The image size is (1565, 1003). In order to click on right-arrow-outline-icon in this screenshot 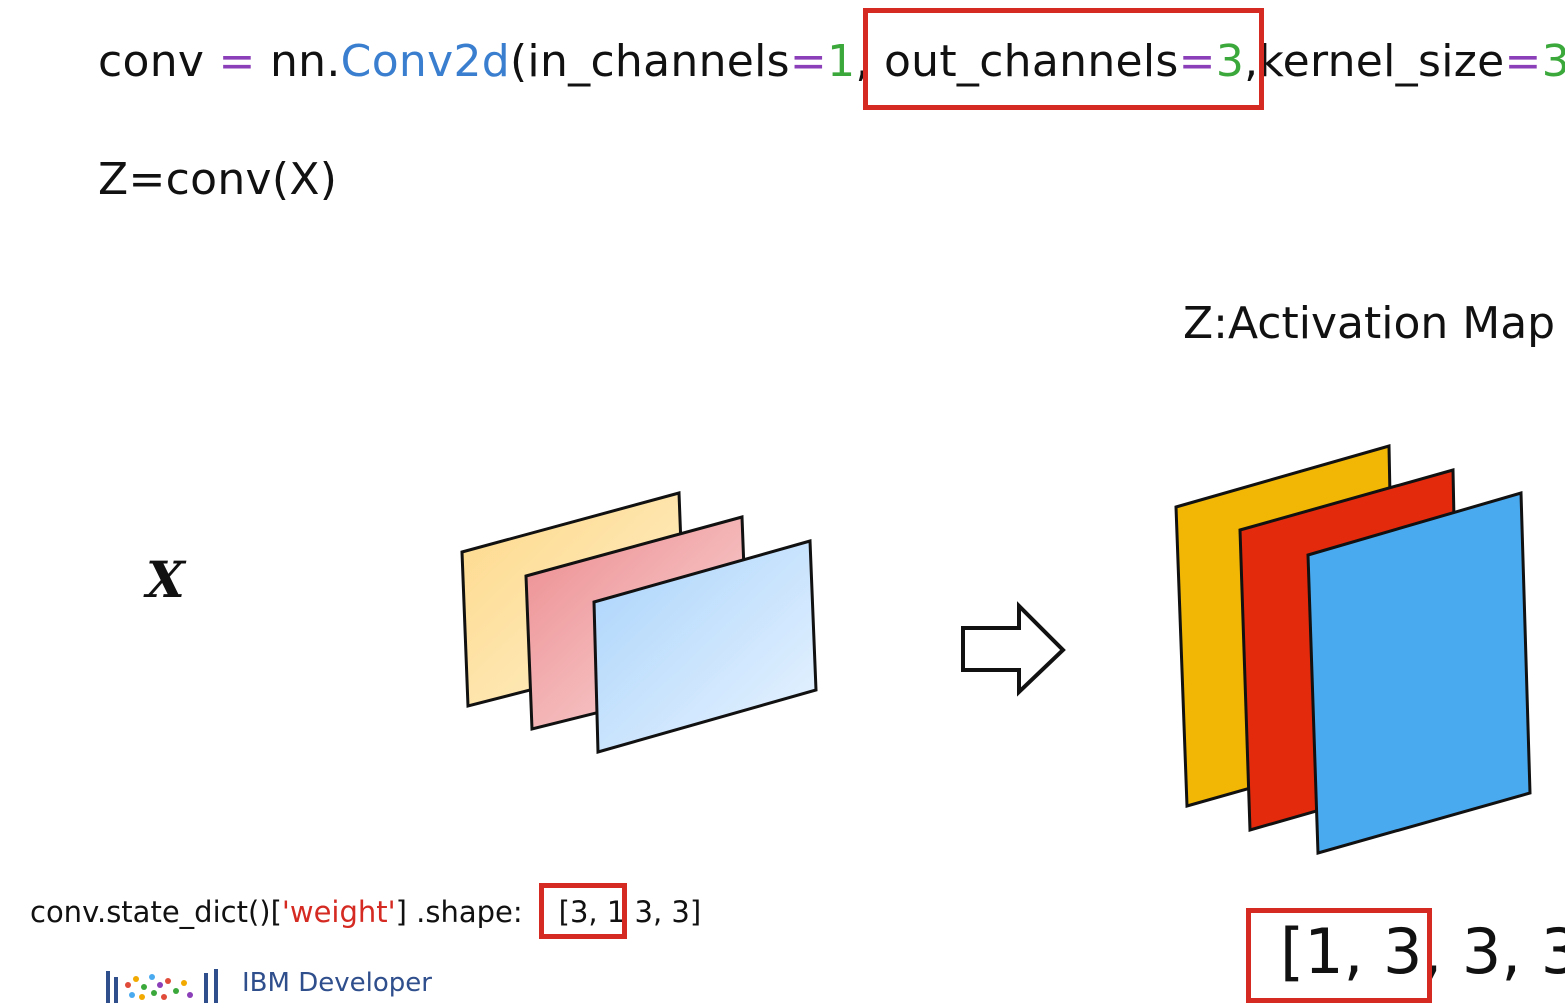, I will do `click(1013, 649)`.